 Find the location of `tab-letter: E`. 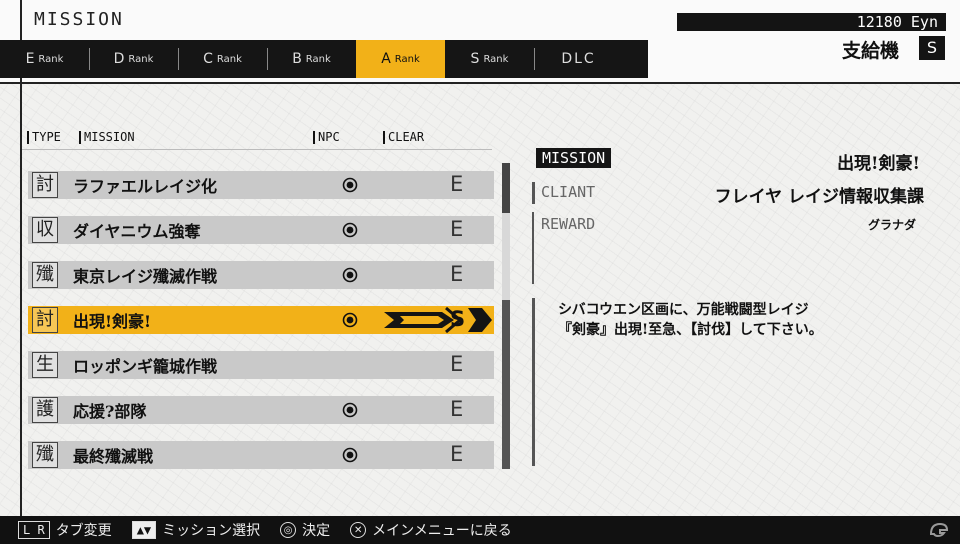

tab-letter: E is located at coordinates (30, 59).